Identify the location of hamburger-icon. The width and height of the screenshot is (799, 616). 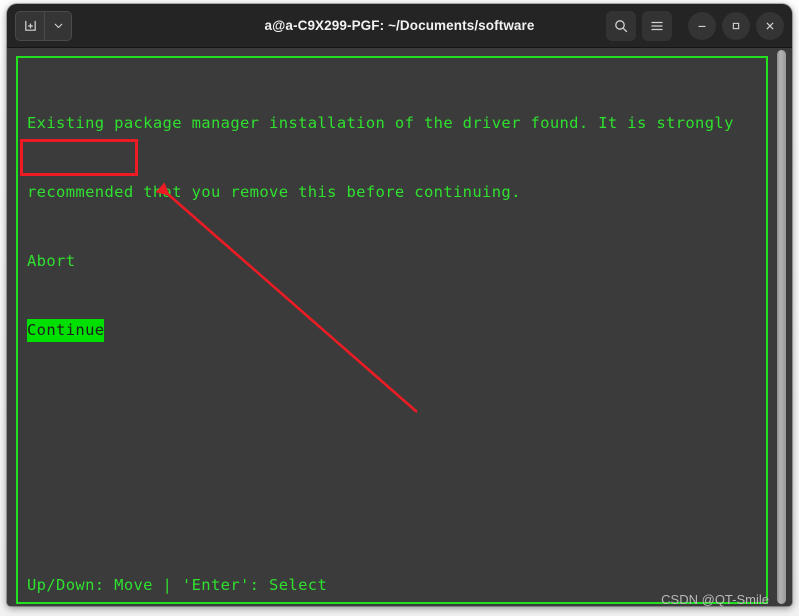
(657, 25).